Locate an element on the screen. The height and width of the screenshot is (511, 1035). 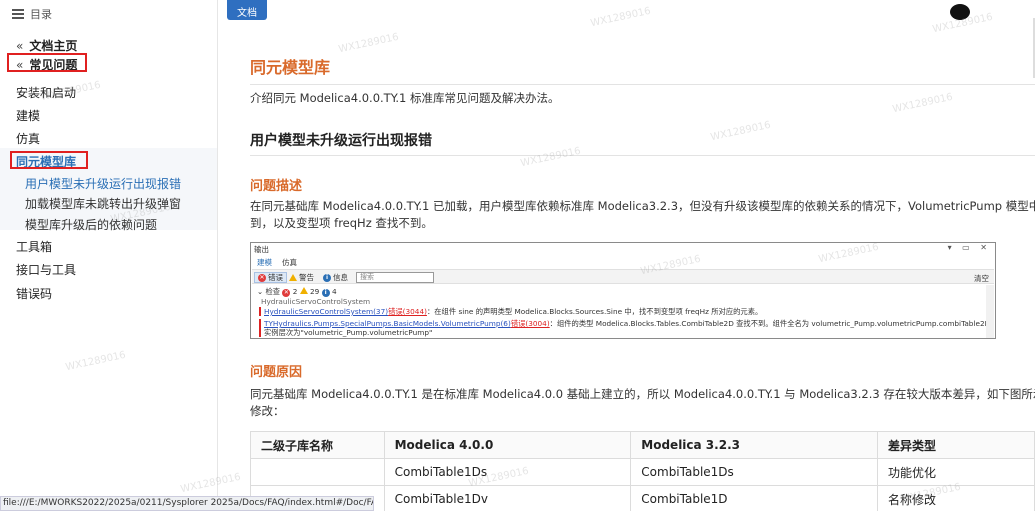
sidebar-item-interfaces: 接口与工具 is located at coordinates (46, 269).